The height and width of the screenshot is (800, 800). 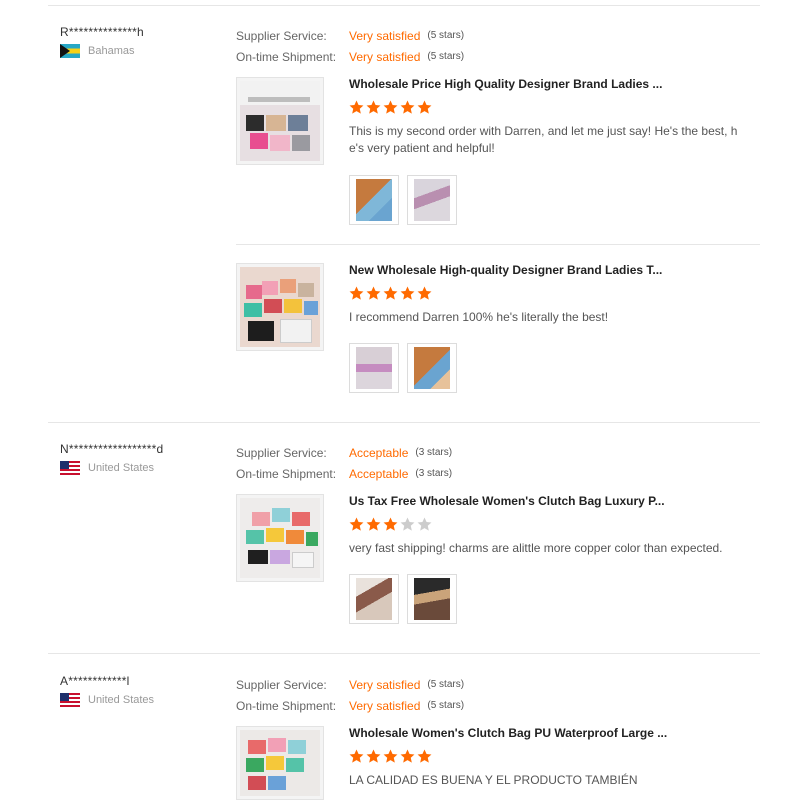 What do you see at coordinates (498, 244) in the screenshot?
I see `item-divider` at bounding box center [498, 244].